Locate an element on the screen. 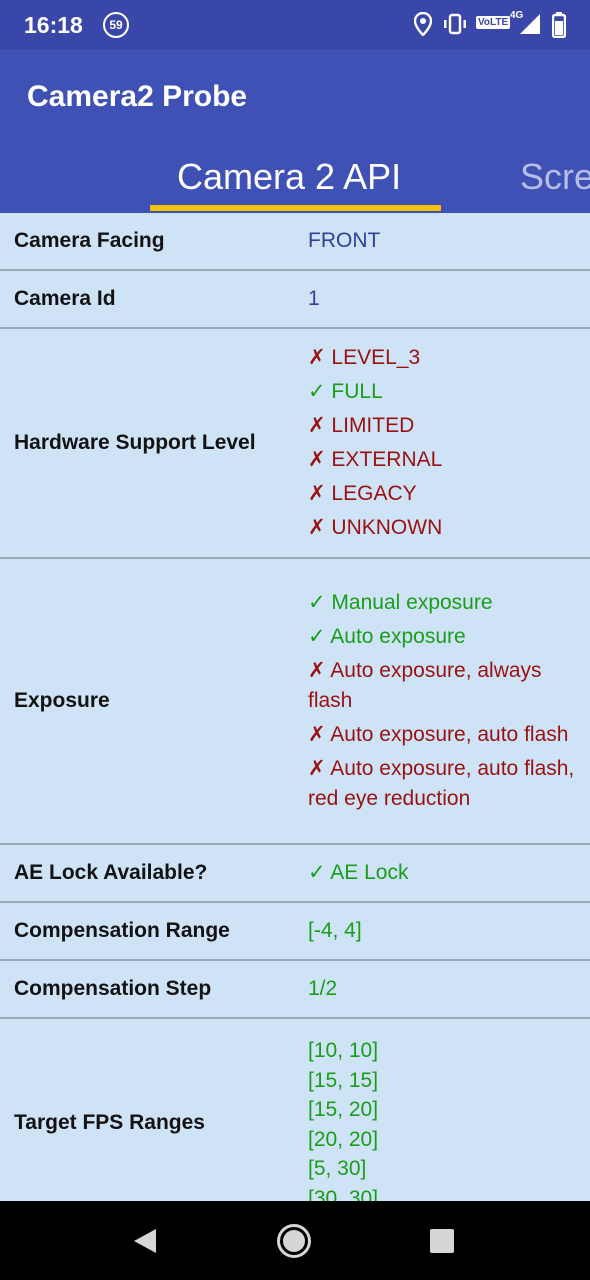 Image resolution: width=590 pixels, height=1280 pixels. property-value: ✓ FULL is located at coordinates (345, 391).